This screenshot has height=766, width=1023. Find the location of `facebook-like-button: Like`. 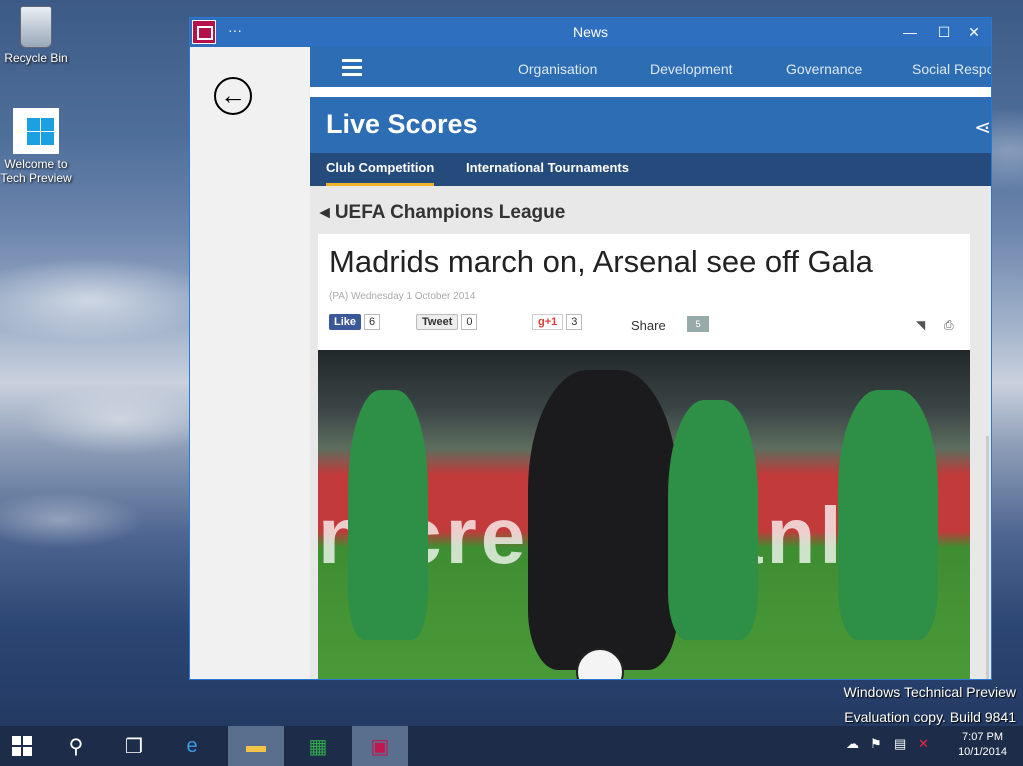

facebook-like-button: Like is located at coordinates (345, 322).